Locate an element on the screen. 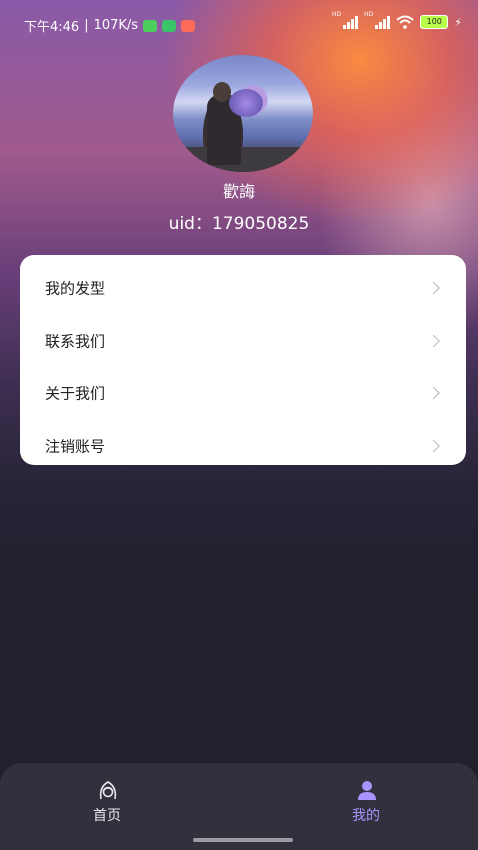 The image size is (478, 850). tab-home: 首页 is located at coordinates (107, 798).